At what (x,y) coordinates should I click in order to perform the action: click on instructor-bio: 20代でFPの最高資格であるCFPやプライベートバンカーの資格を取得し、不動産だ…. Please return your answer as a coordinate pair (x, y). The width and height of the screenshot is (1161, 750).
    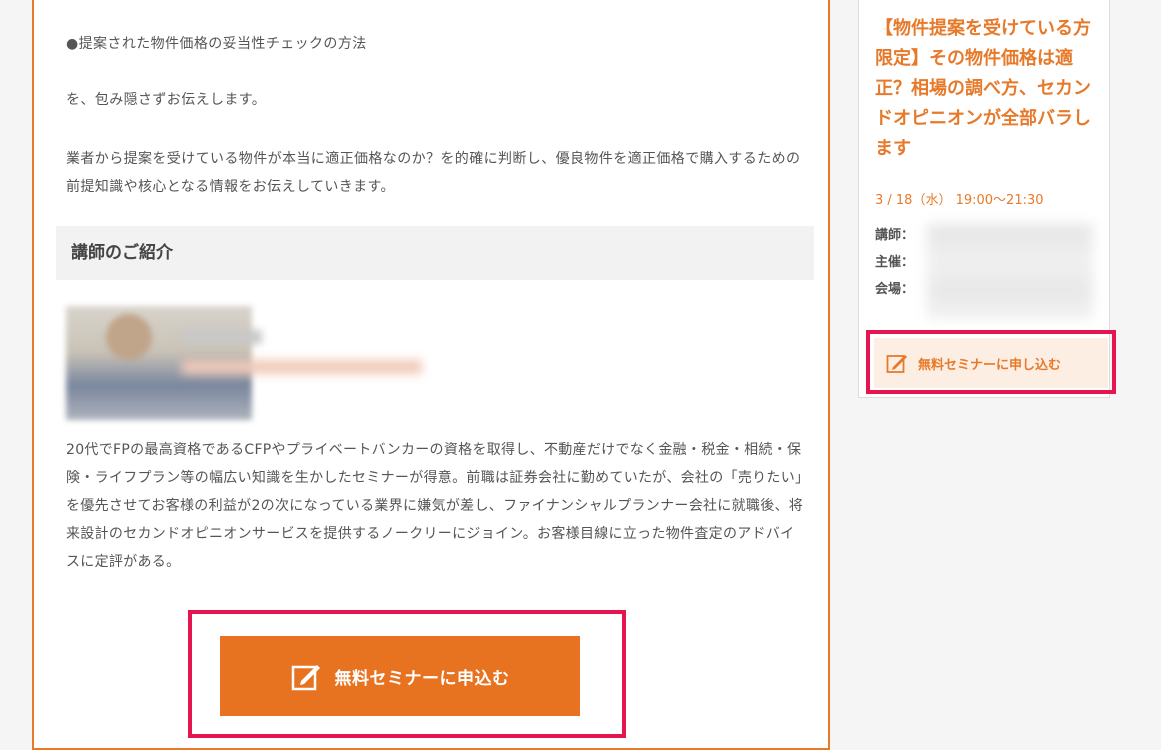
    Looking at the image, I should click on (435, 506).